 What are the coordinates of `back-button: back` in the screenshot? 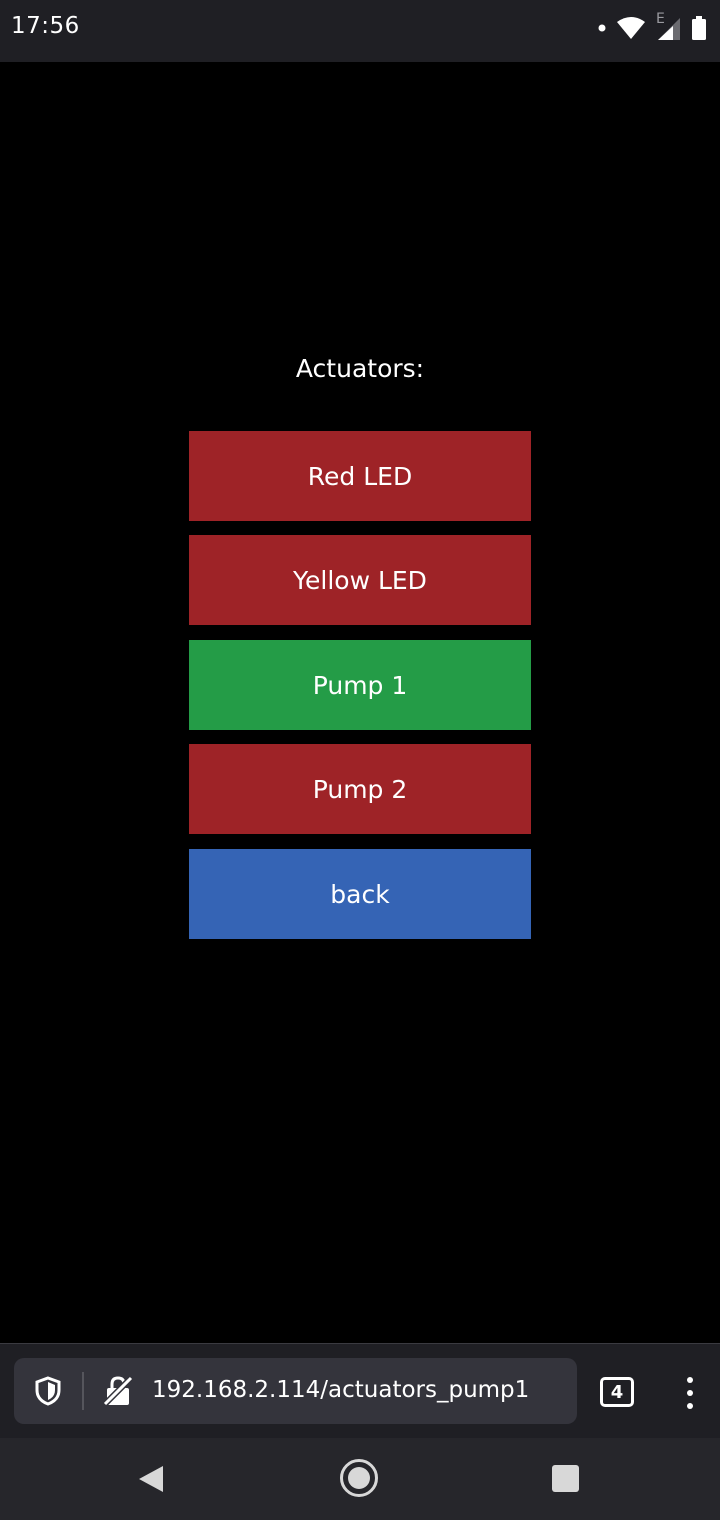 It's located at (360, 894).